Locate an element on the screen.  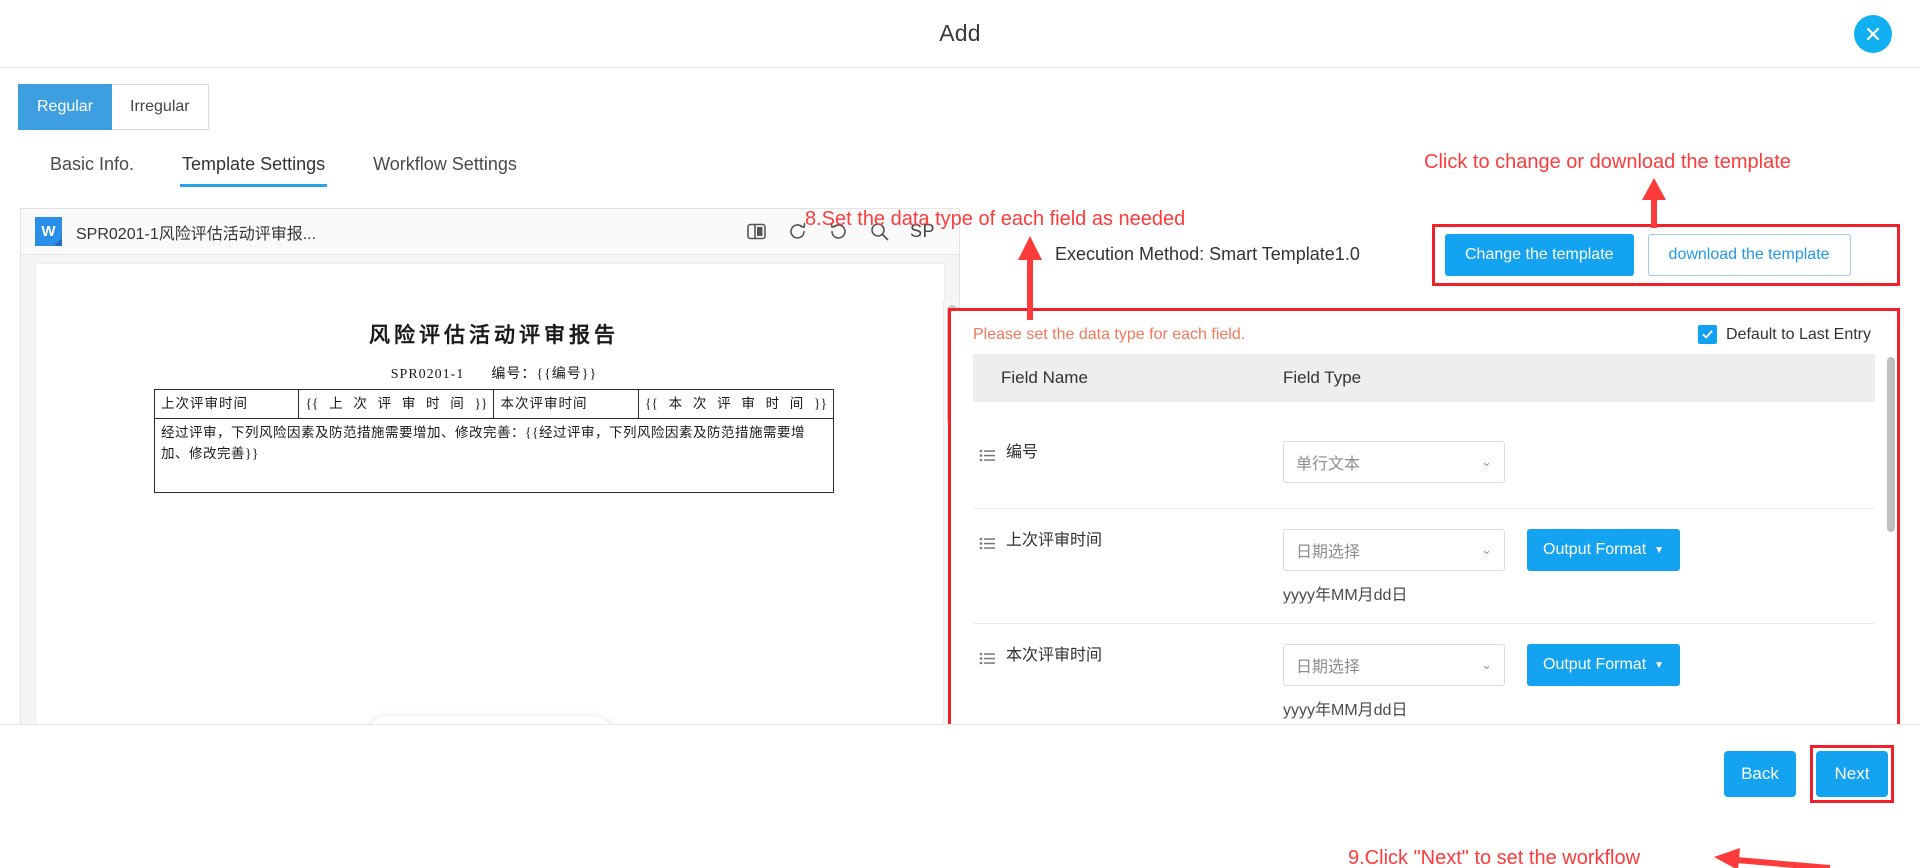
field-table-header: Field Name Field Type is located at coordinates (1424, 378).